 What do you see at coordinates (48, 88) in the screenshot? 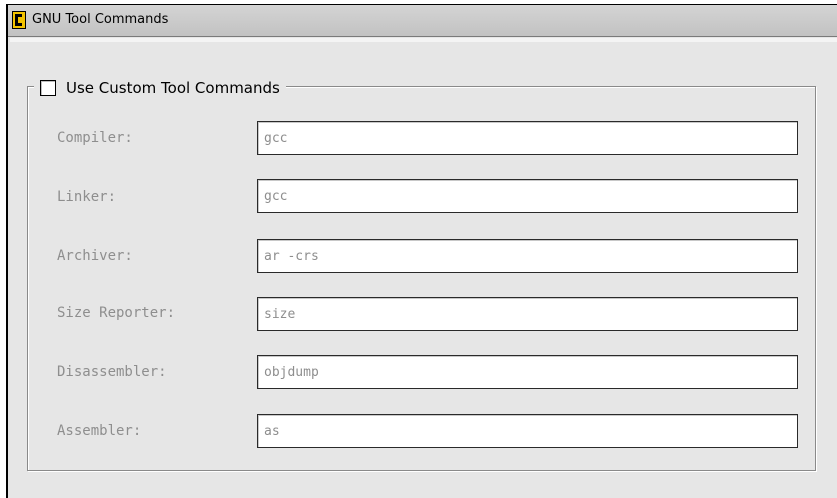
I see `use-custom-commands-checkbox` at bounding box center [48, 88].